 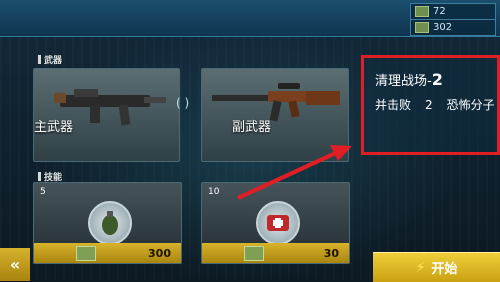 I want to click on ammo-value: 72, so click(x=439, y=11).